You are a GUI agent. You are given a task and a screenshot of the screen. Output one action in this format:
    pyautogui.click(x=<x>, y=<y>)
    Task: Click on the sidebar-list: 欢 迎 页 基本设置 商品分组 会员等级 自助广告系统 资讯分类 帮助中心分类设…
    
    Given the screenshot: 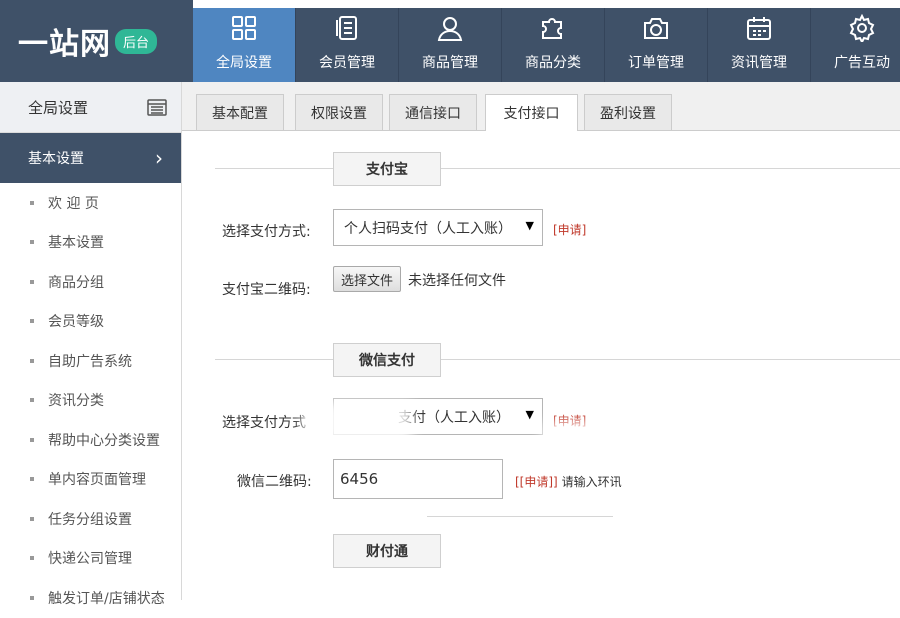 What is the action you would take?
    pyautogui.click(x=90, y=400)
    